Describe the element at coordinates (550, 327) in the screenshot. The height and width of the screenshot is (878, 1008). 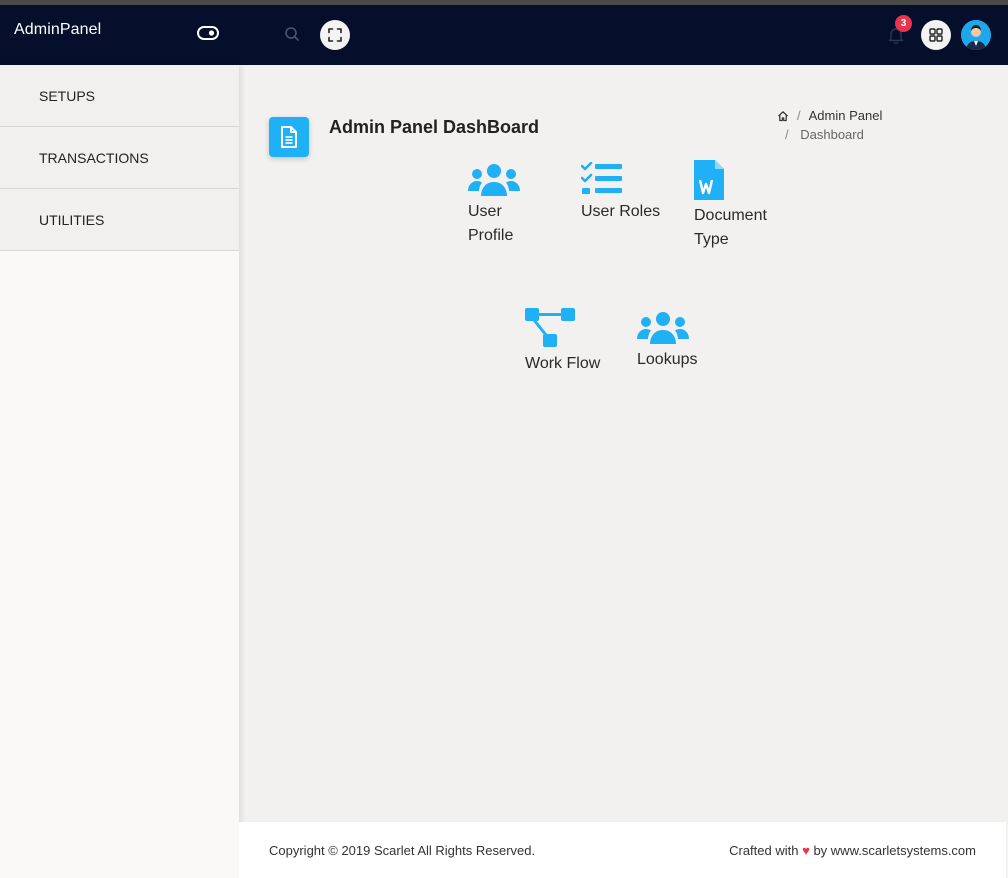
I see `workflow-icon` at that location.